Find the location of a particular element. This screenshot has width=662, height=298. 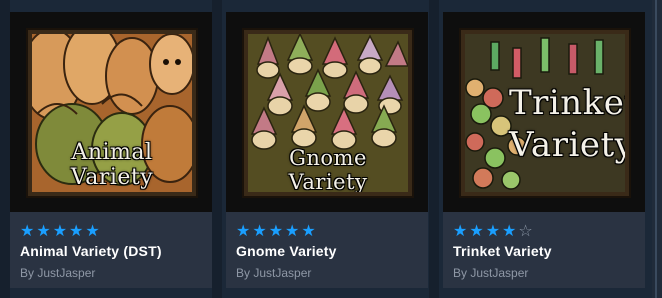

star-outline-icon: ☆ is located at coordinates (525, 230).